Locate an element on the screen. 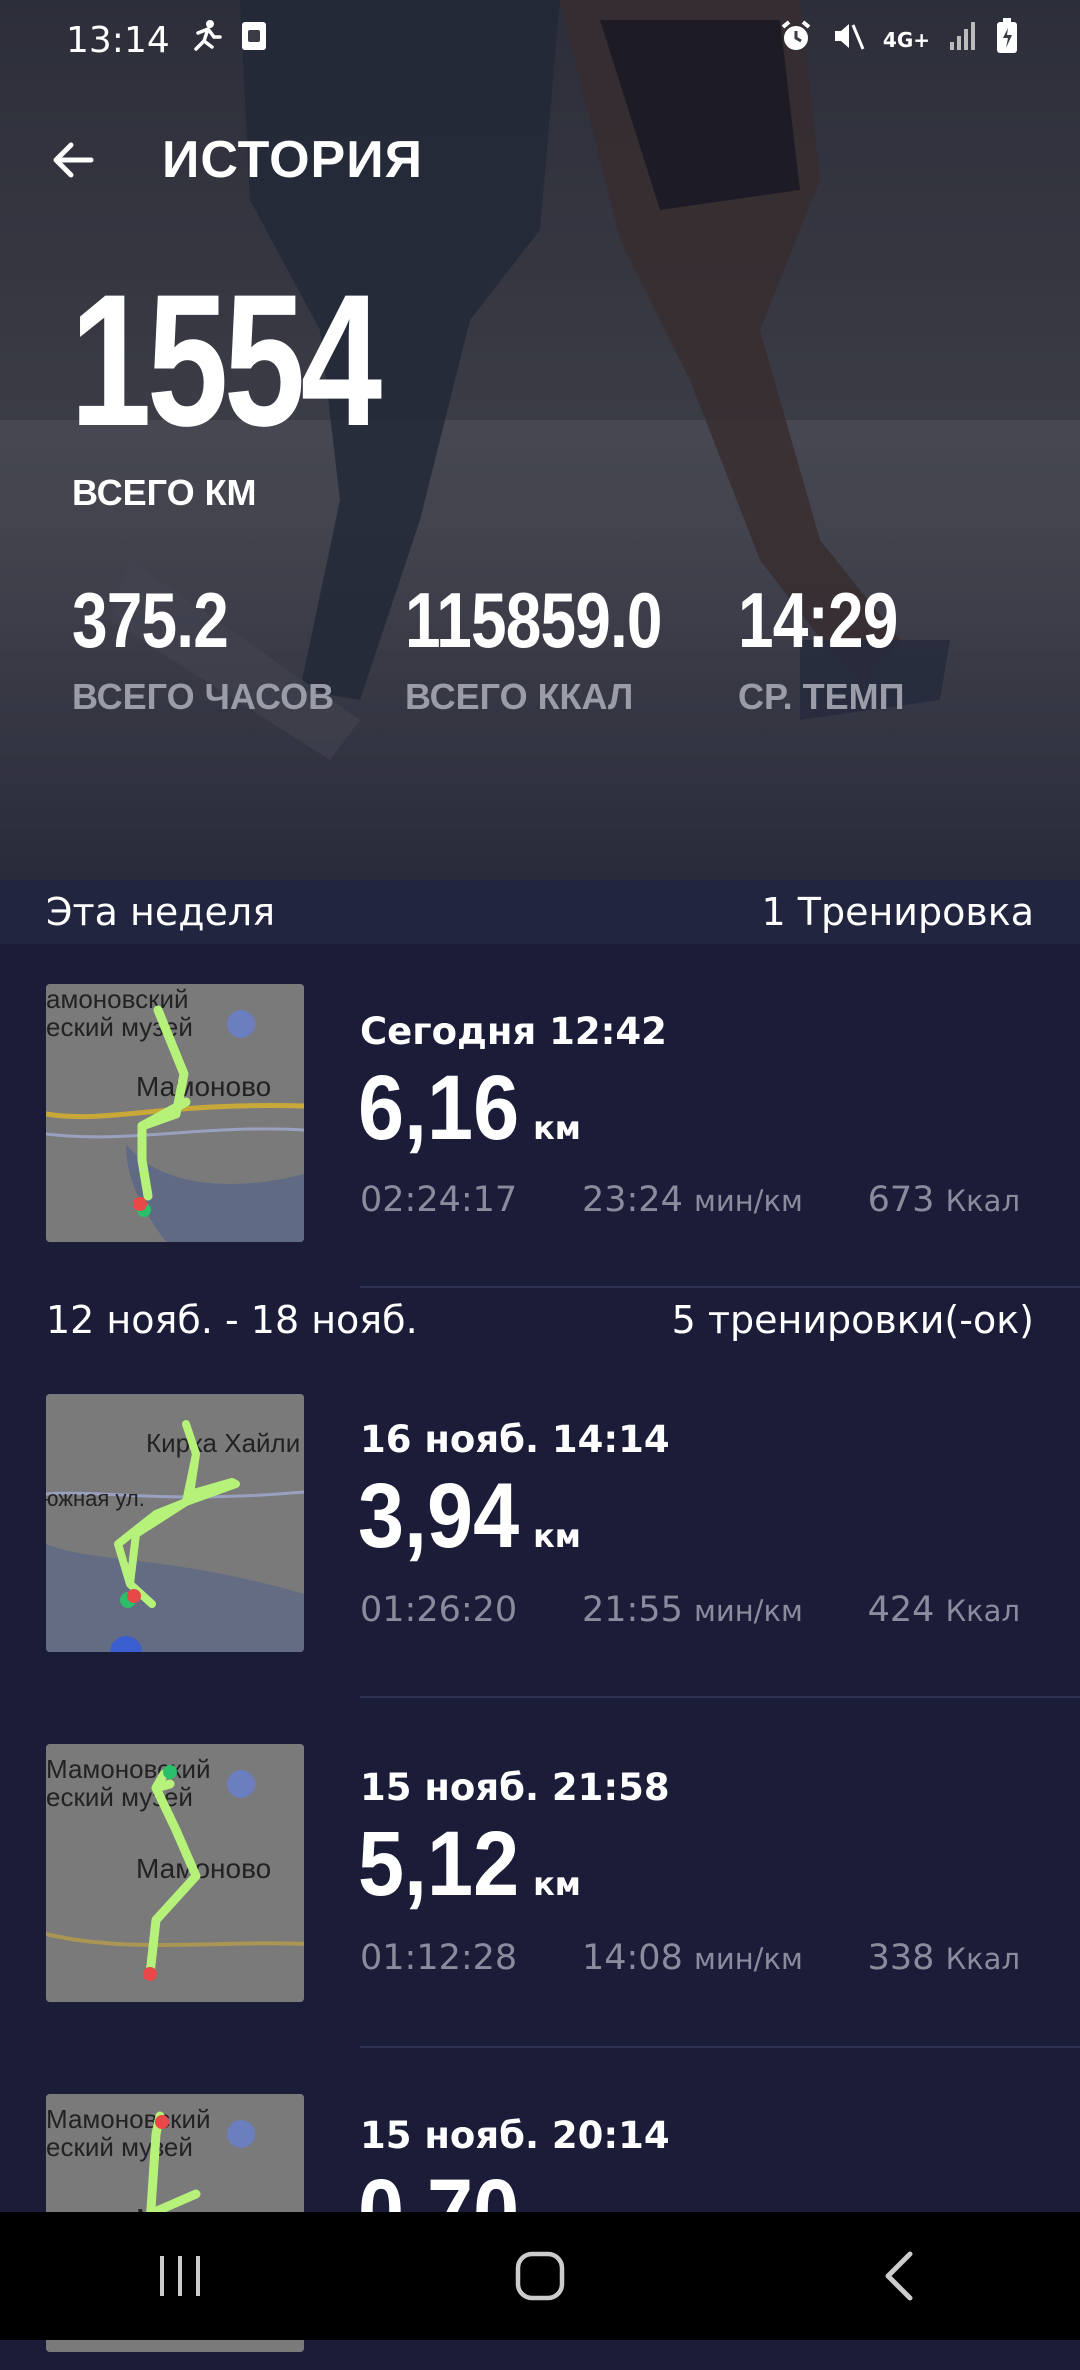 The width and height of the screenshot is (1080, 2370). section-title: Эта неделя is located at coordinates (161, 912).